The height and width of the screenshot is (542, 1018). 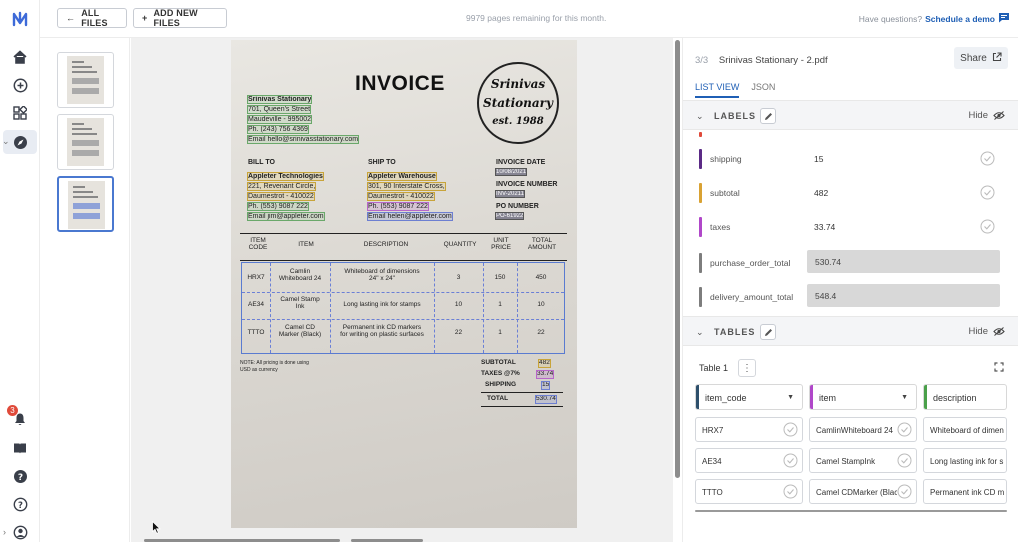 What do you see at coordinates (981, 58) in the screenshot?
I see `share-button: Share` at bounding box center [981, 58].